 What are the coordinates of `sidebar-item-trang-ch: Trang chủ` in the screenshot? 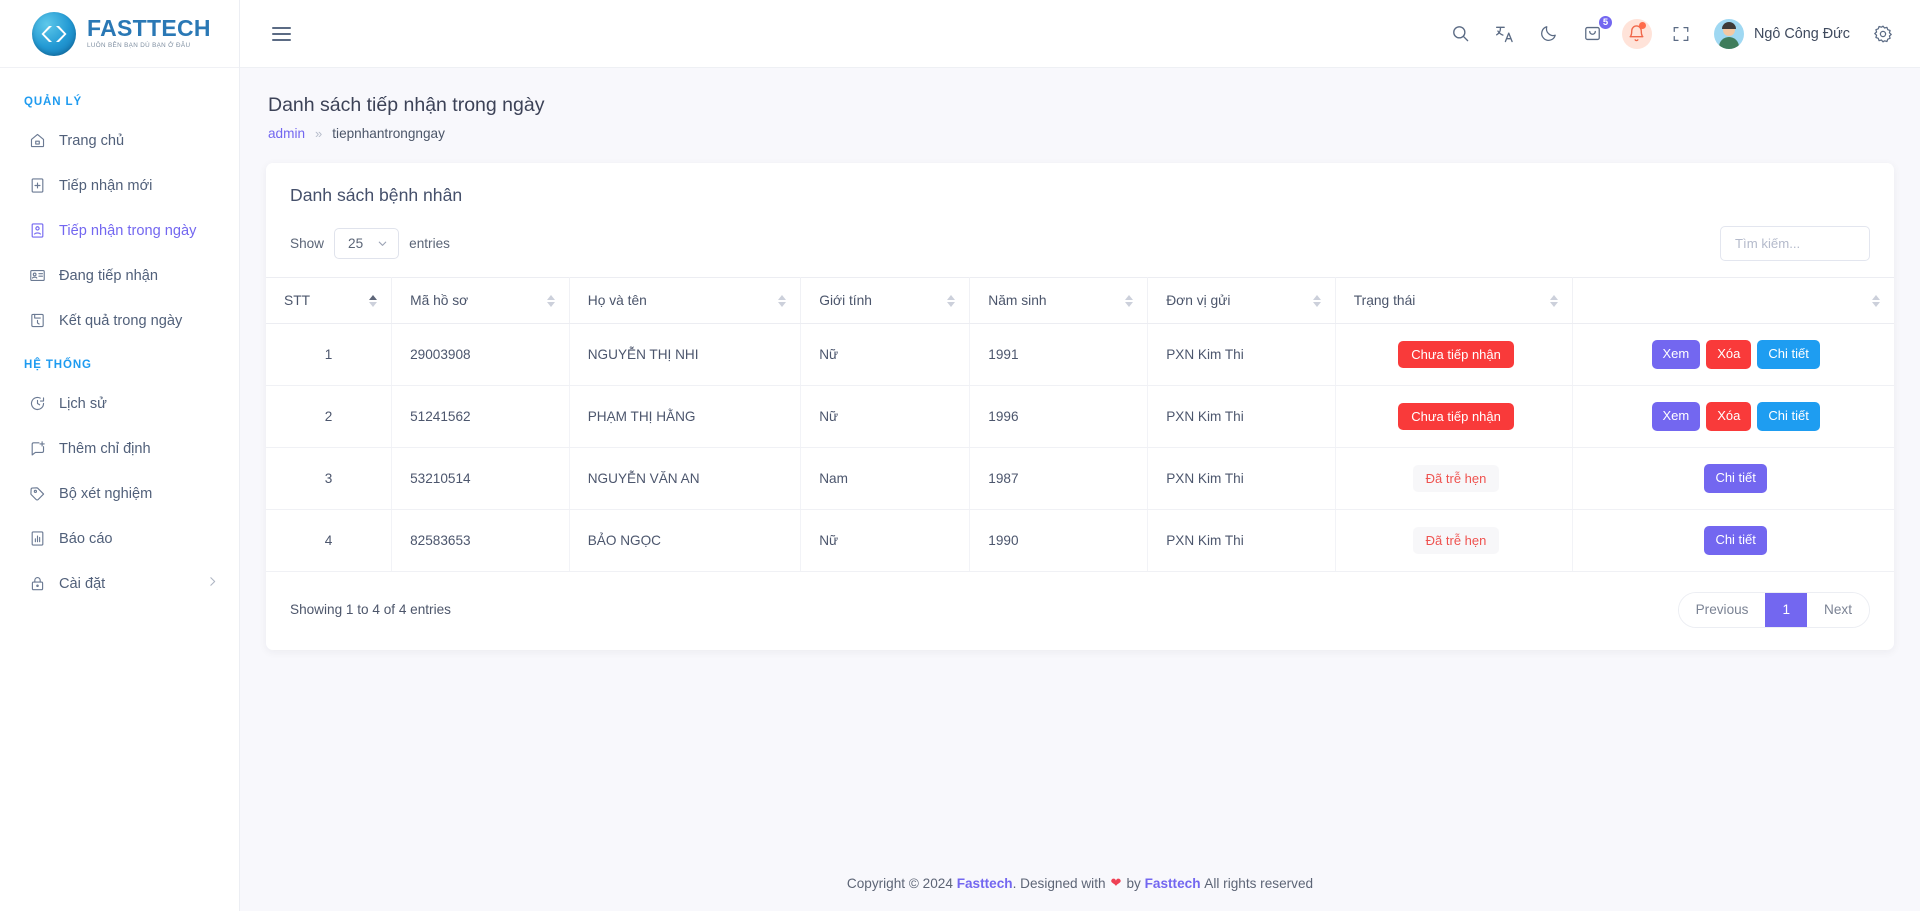 It's located at (119, 140).